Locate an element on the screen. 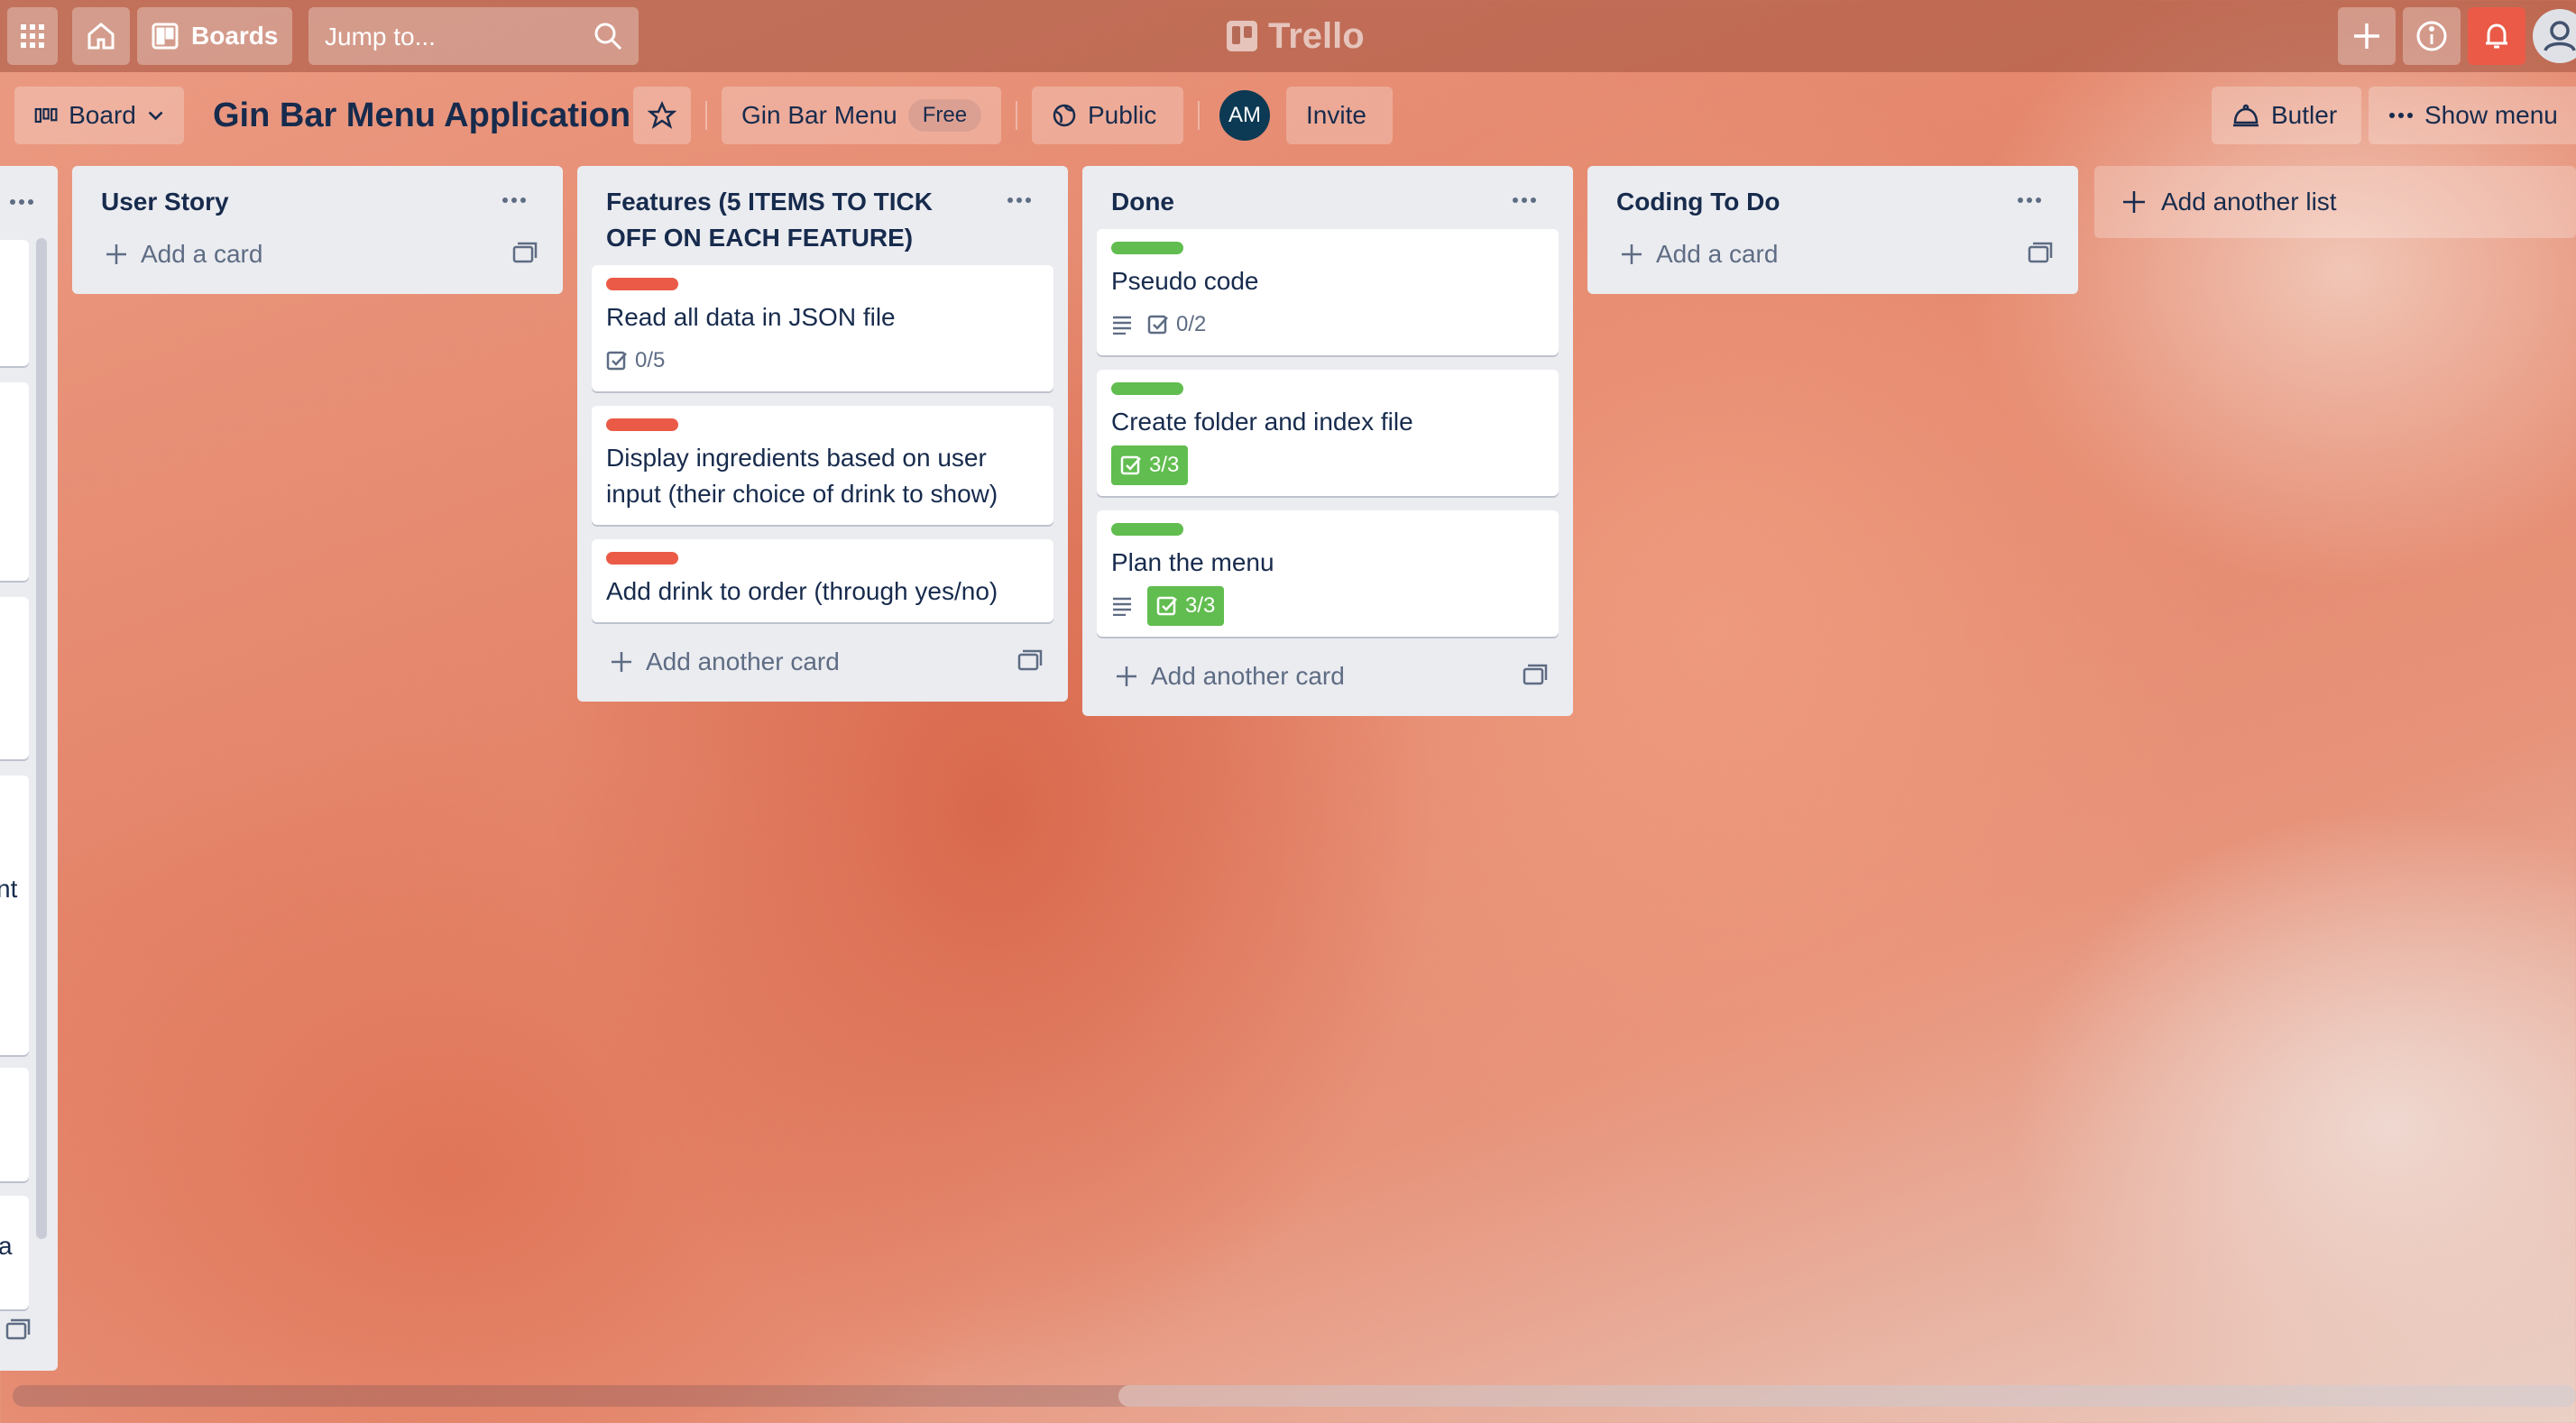 The height and width of the screenshot is (1423, 2576). card-badges: 3/3 is located at coordinates (1327, 606).